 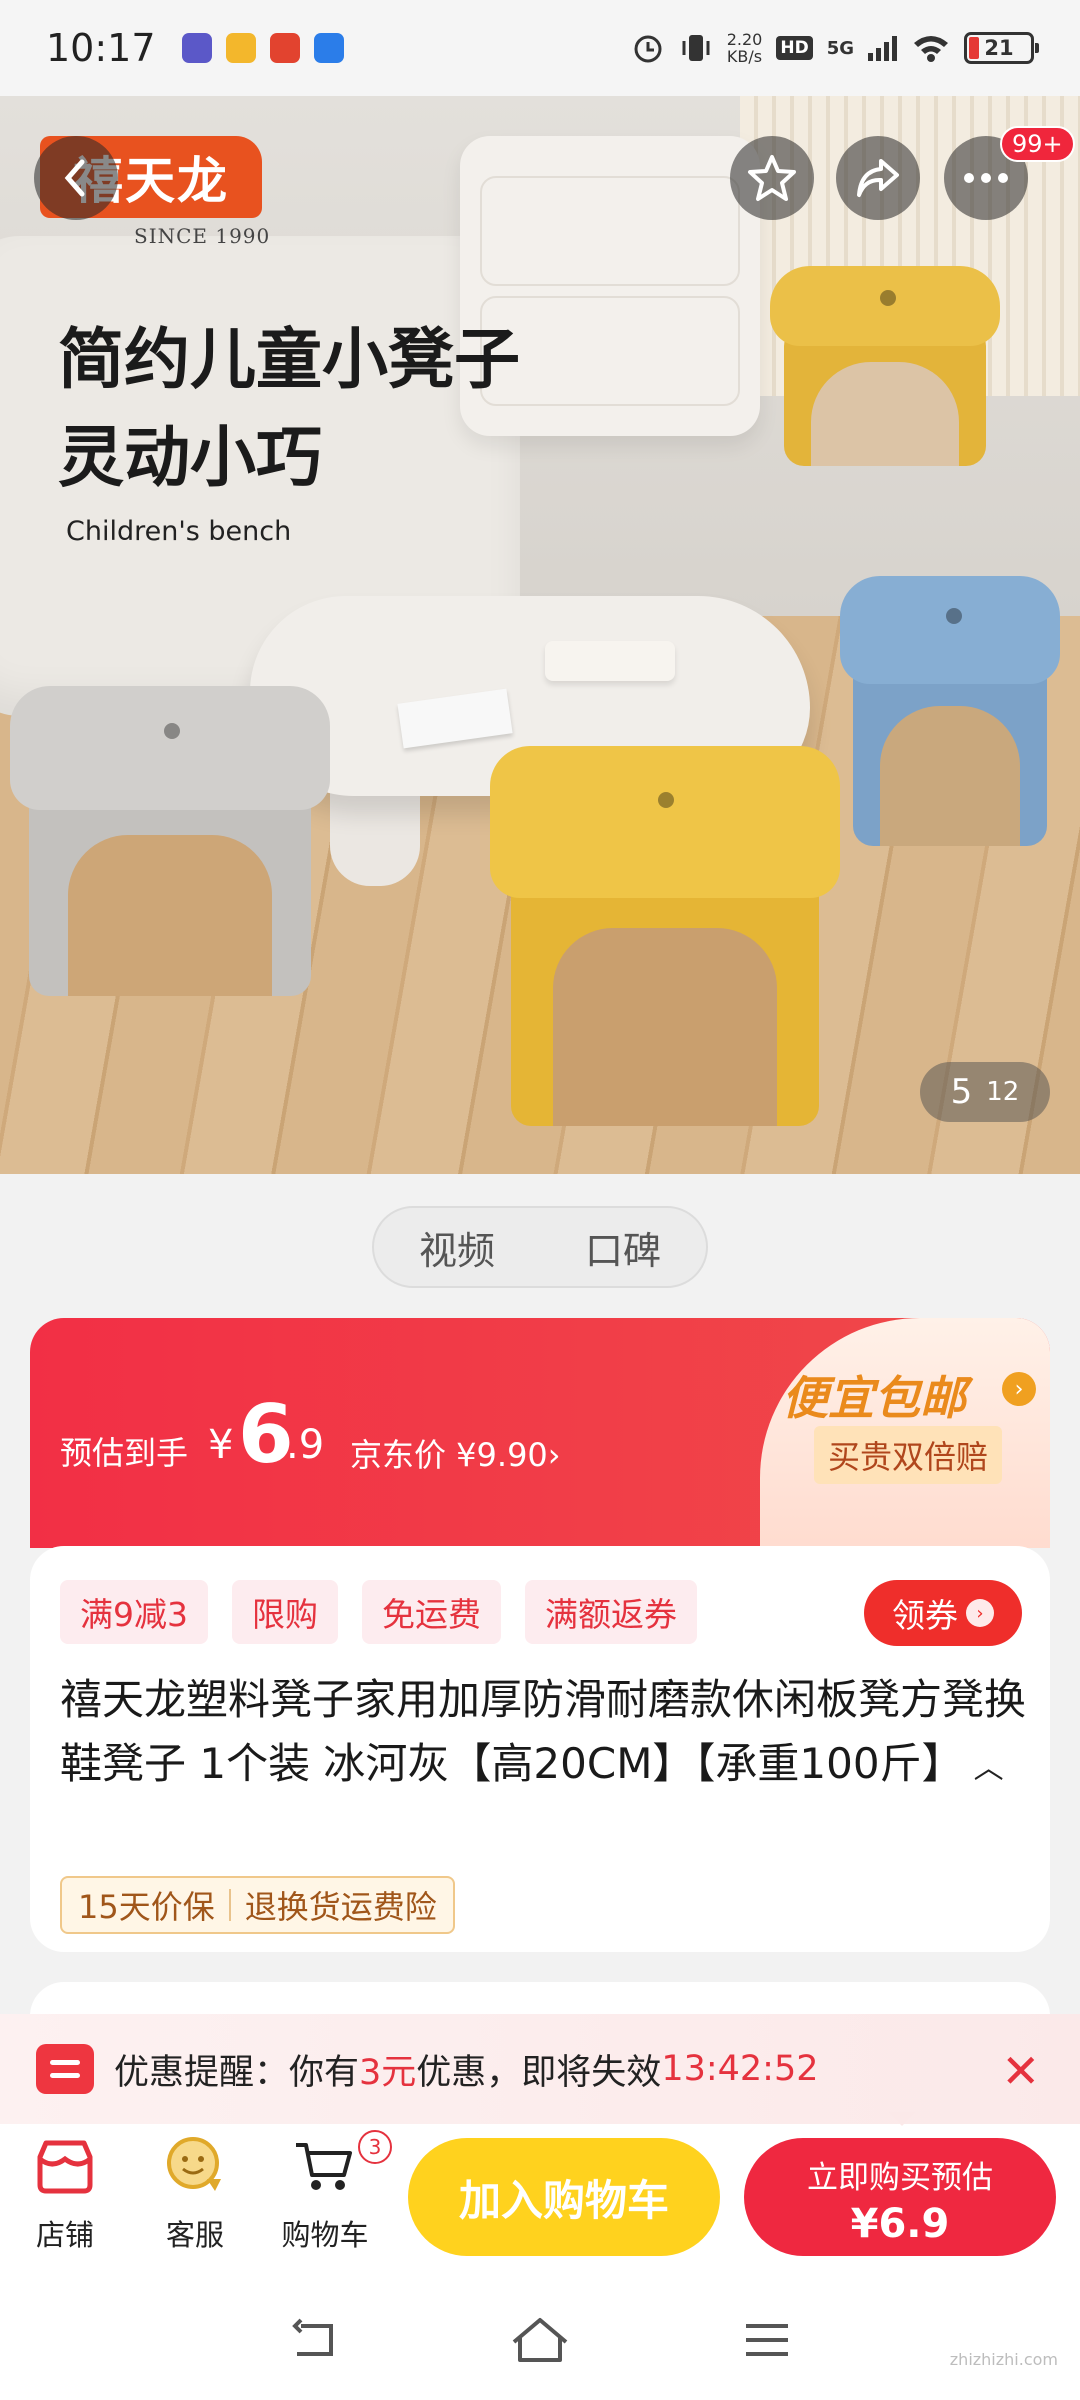 I want to click on network-type: 5G, so click(x=840, y=48).